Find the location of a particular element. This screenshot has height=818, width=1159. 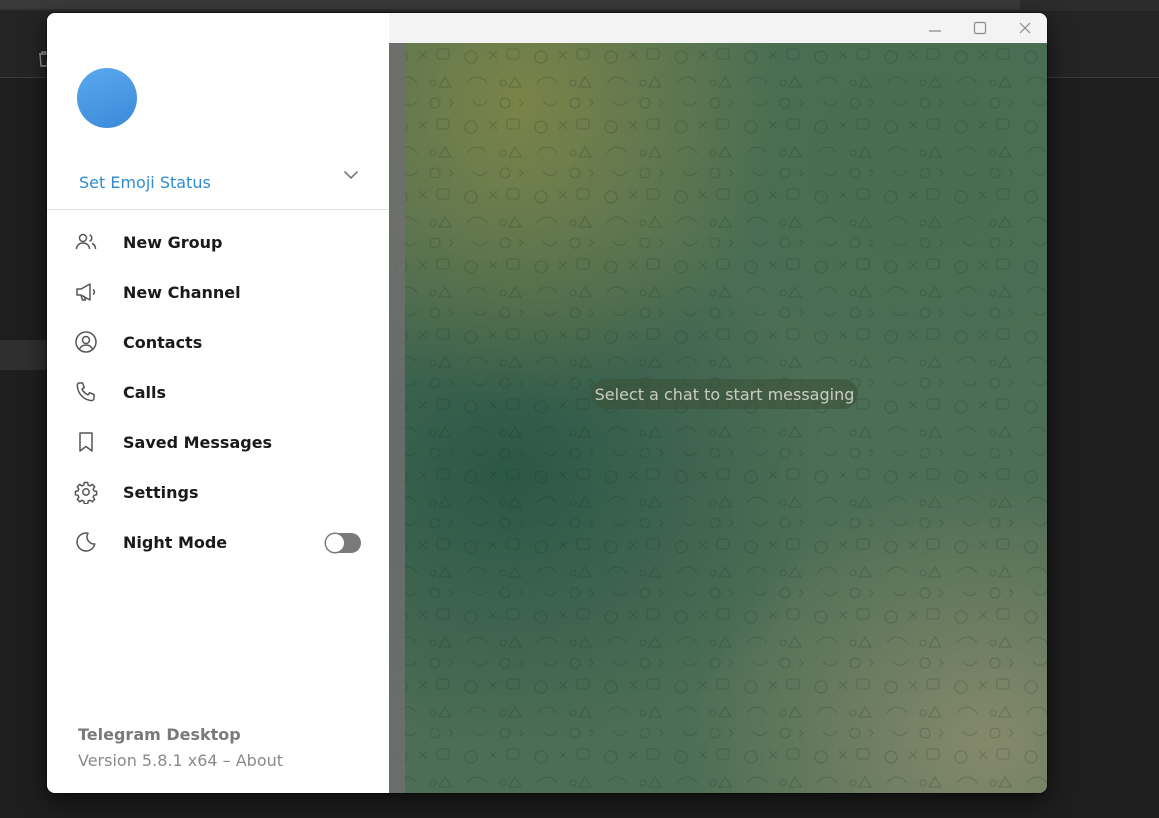

menu-item-new-channel: New Channel is located at coordinates (218, 292).